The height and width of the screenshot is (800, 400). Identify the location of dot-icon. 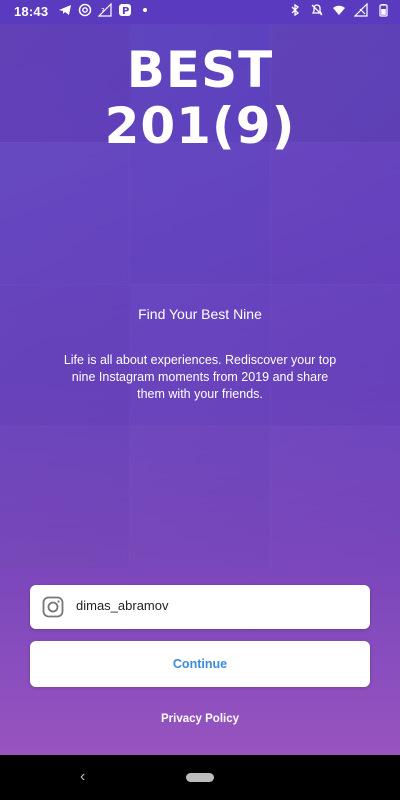
(145, 10).